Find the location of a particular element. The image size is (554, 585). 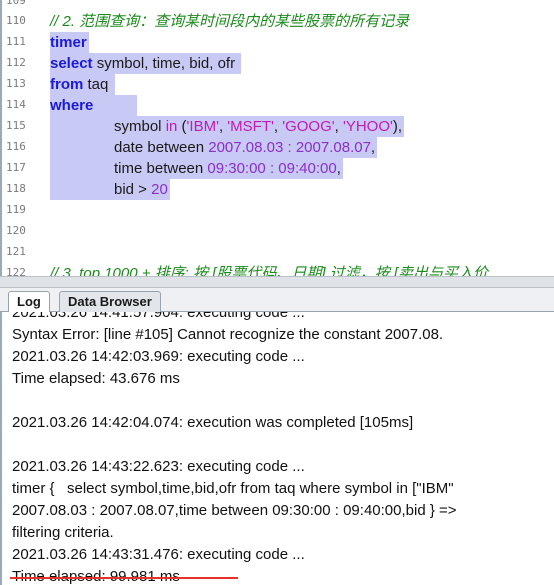

code-token: symbol, time, bid, ofr is located at coordinates (166, 63).